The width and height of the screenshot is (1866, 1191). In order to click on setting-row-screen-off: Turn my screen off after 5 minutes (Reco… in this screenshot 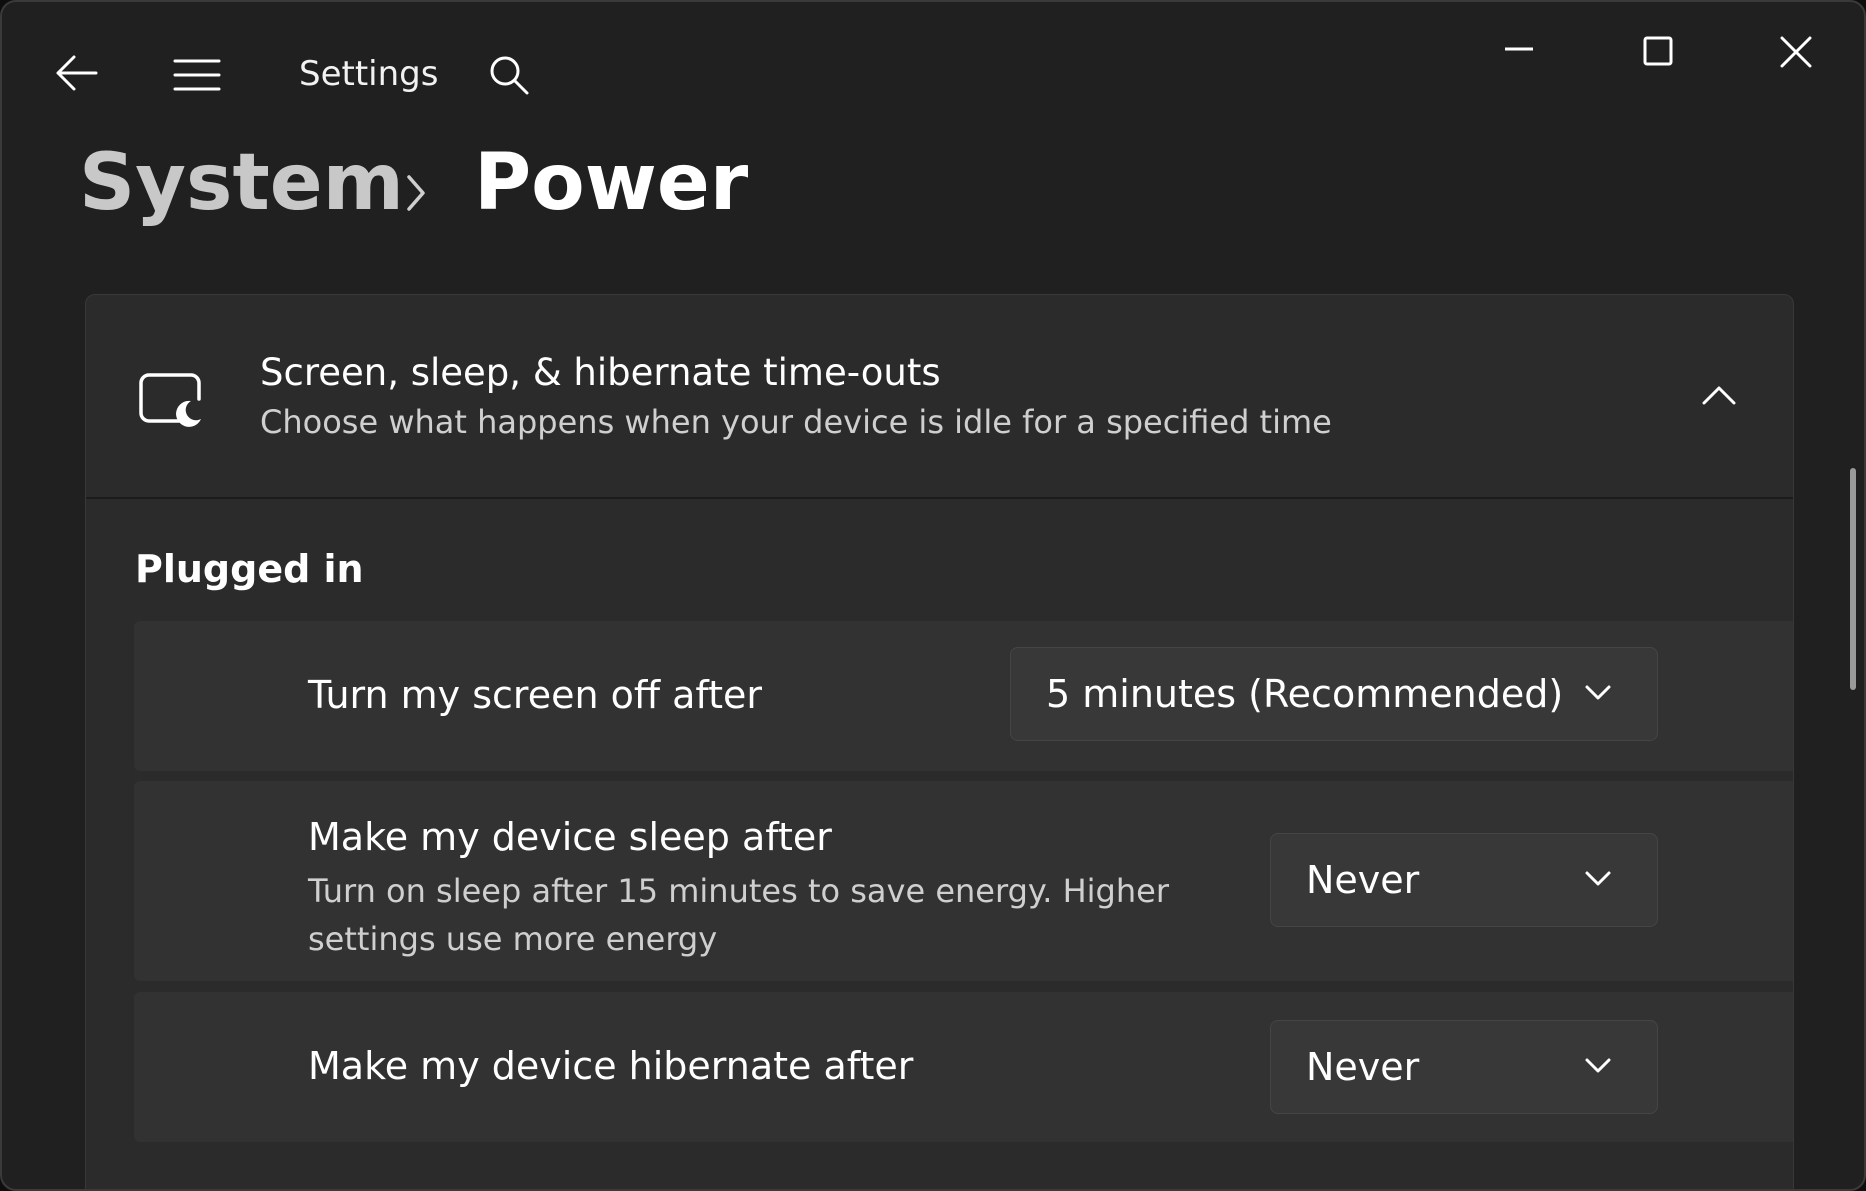, I will do `click(963, 696)`.